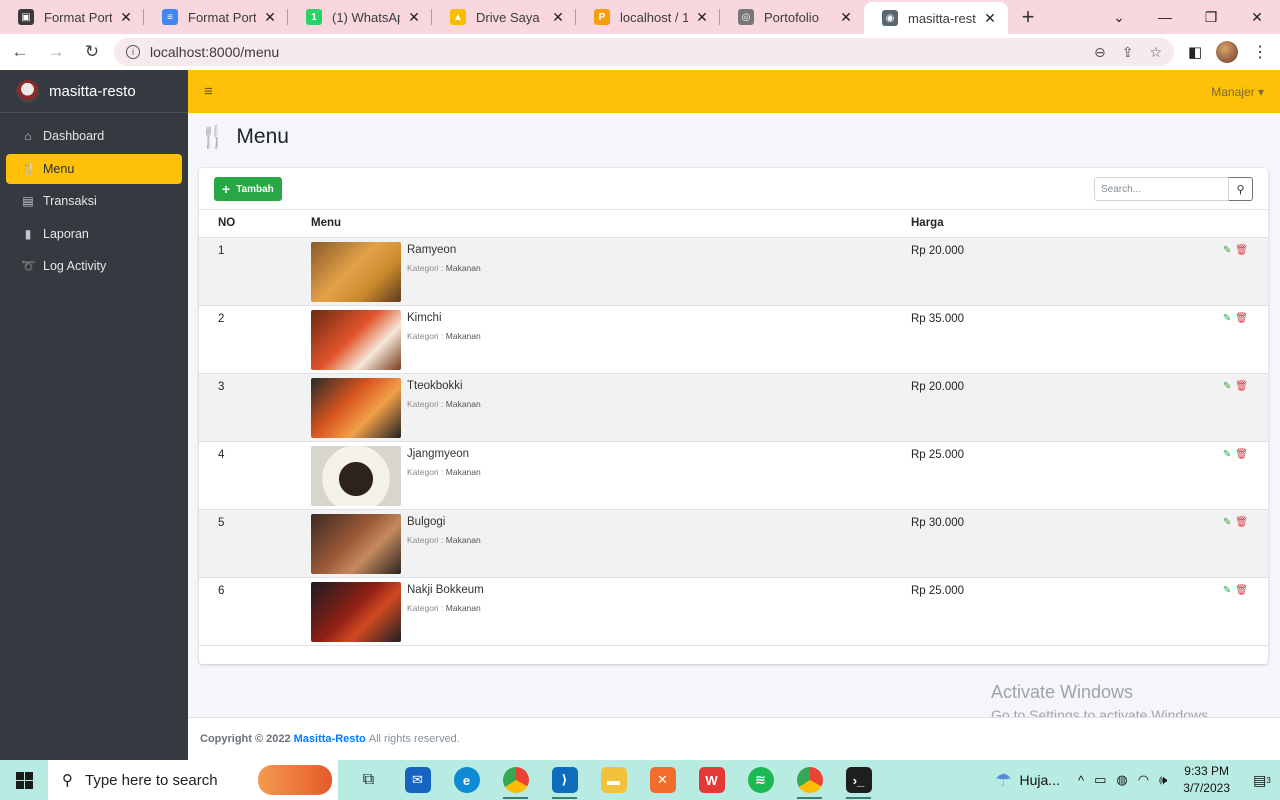 Image resolution: width=1280 pixels, height=800 pixels. What do you see at coordinates (613, 780) in the screenshot?
I see `file-explorer-icon: ▬` at bounding box center [613, 780].